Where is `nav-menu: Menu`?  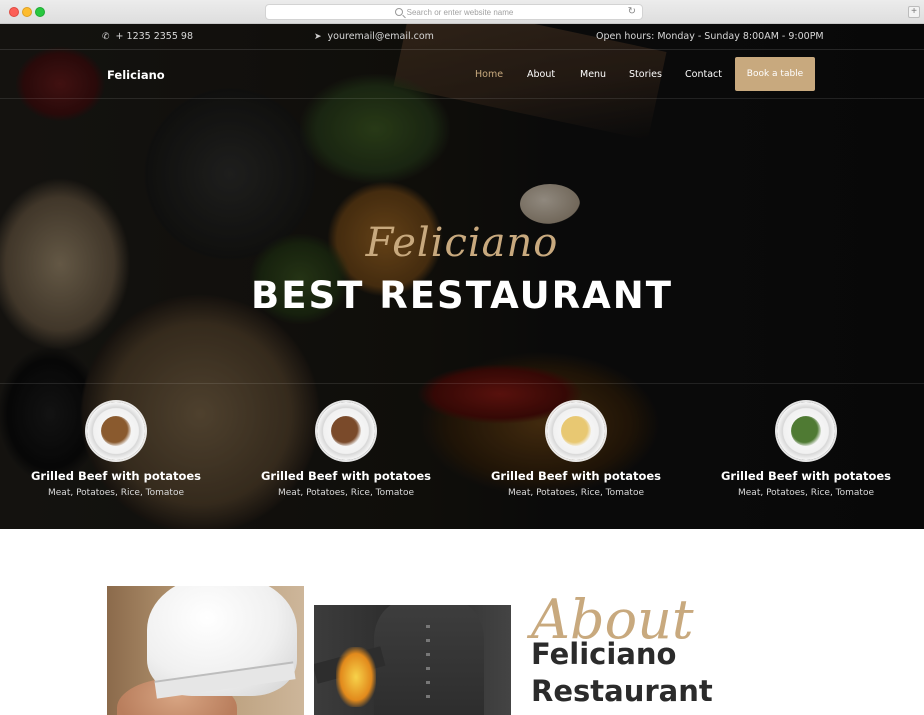
nav-menu: Menu is located at coordinates (593, 74).